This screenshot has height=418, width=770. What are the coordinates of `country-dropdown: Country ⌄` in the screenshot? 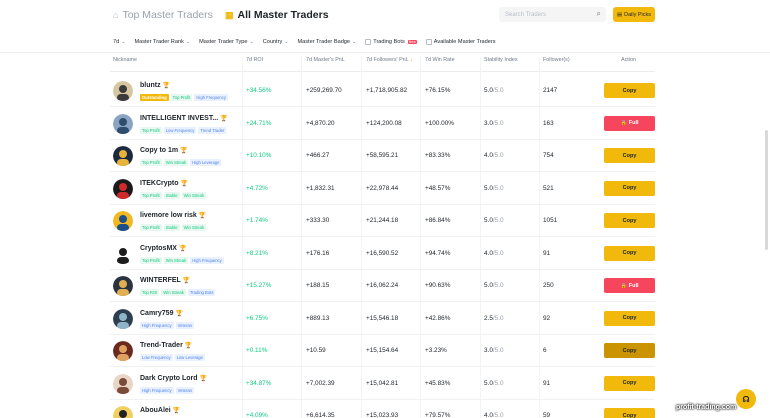 It's located at (276, 42).